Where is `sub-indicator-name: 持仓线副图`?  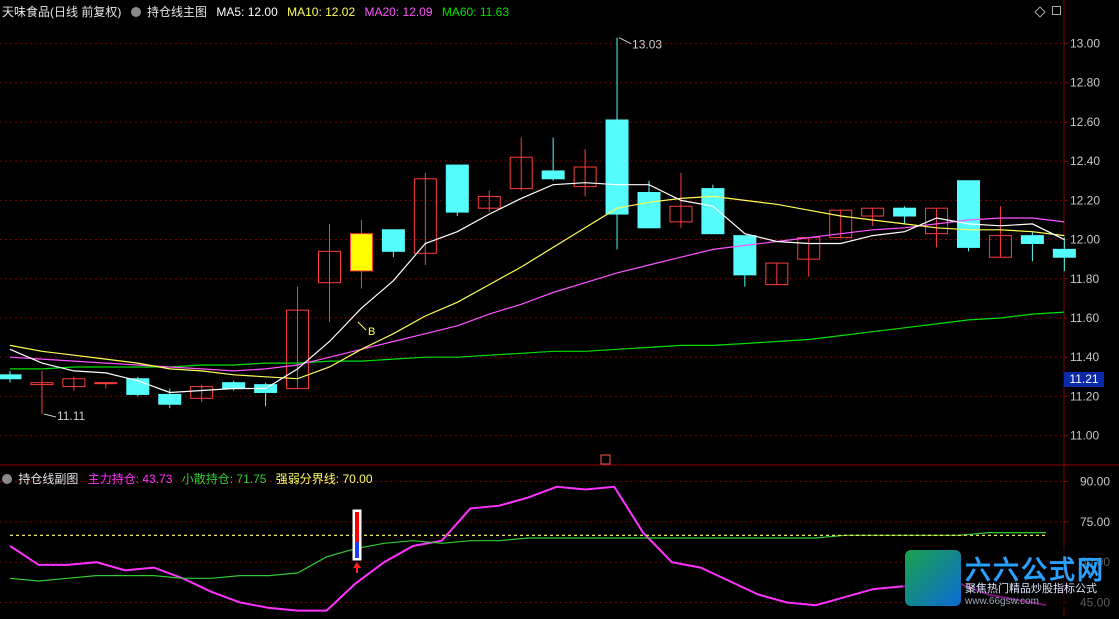
sub-indicator-name: 持仓线副图 is located at coordinates (48, 479).